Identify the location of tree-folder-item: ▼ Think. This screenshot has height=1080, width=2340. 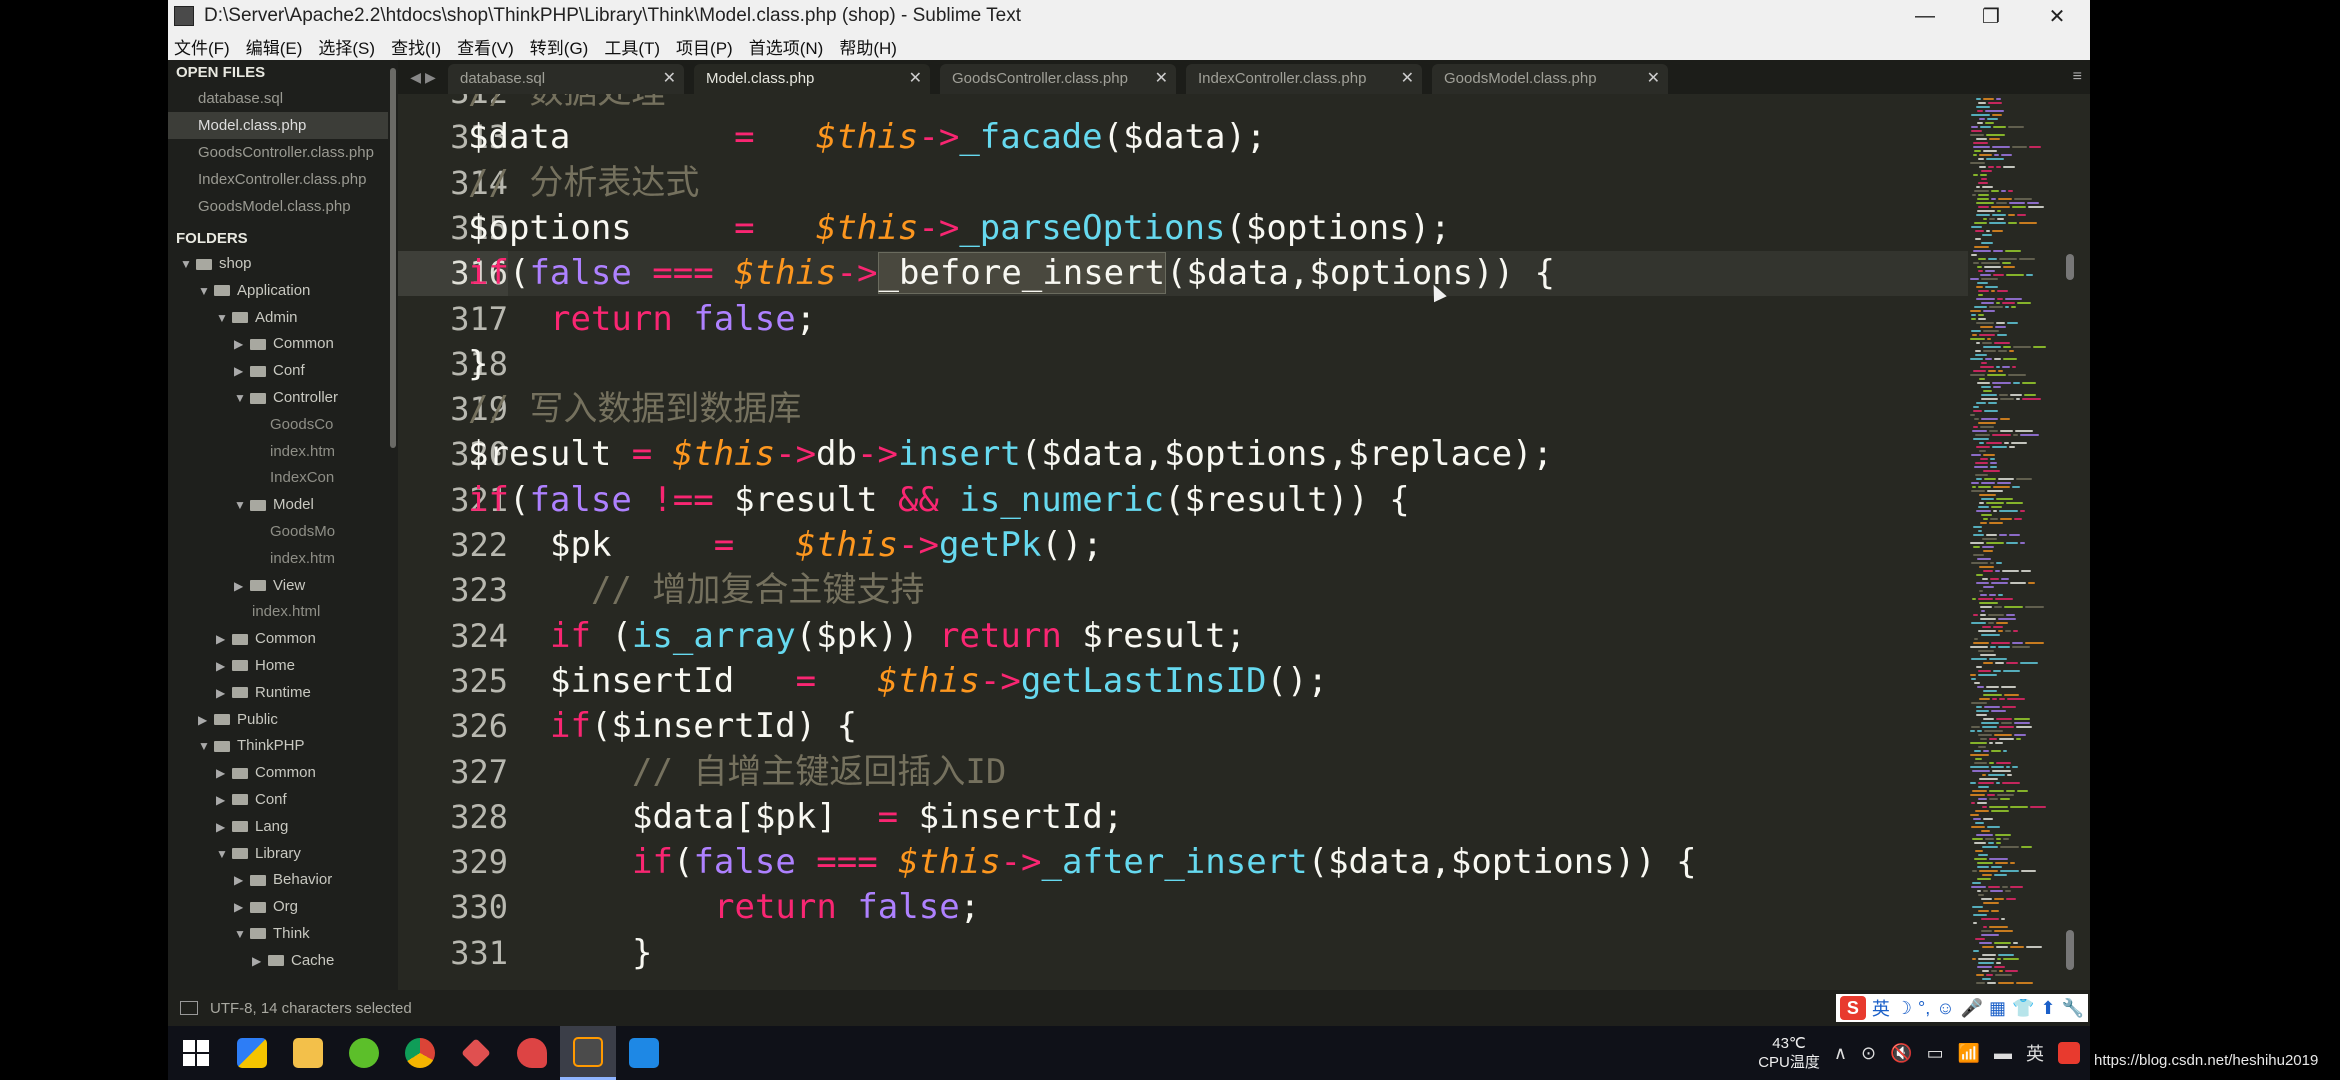
(278, 934).